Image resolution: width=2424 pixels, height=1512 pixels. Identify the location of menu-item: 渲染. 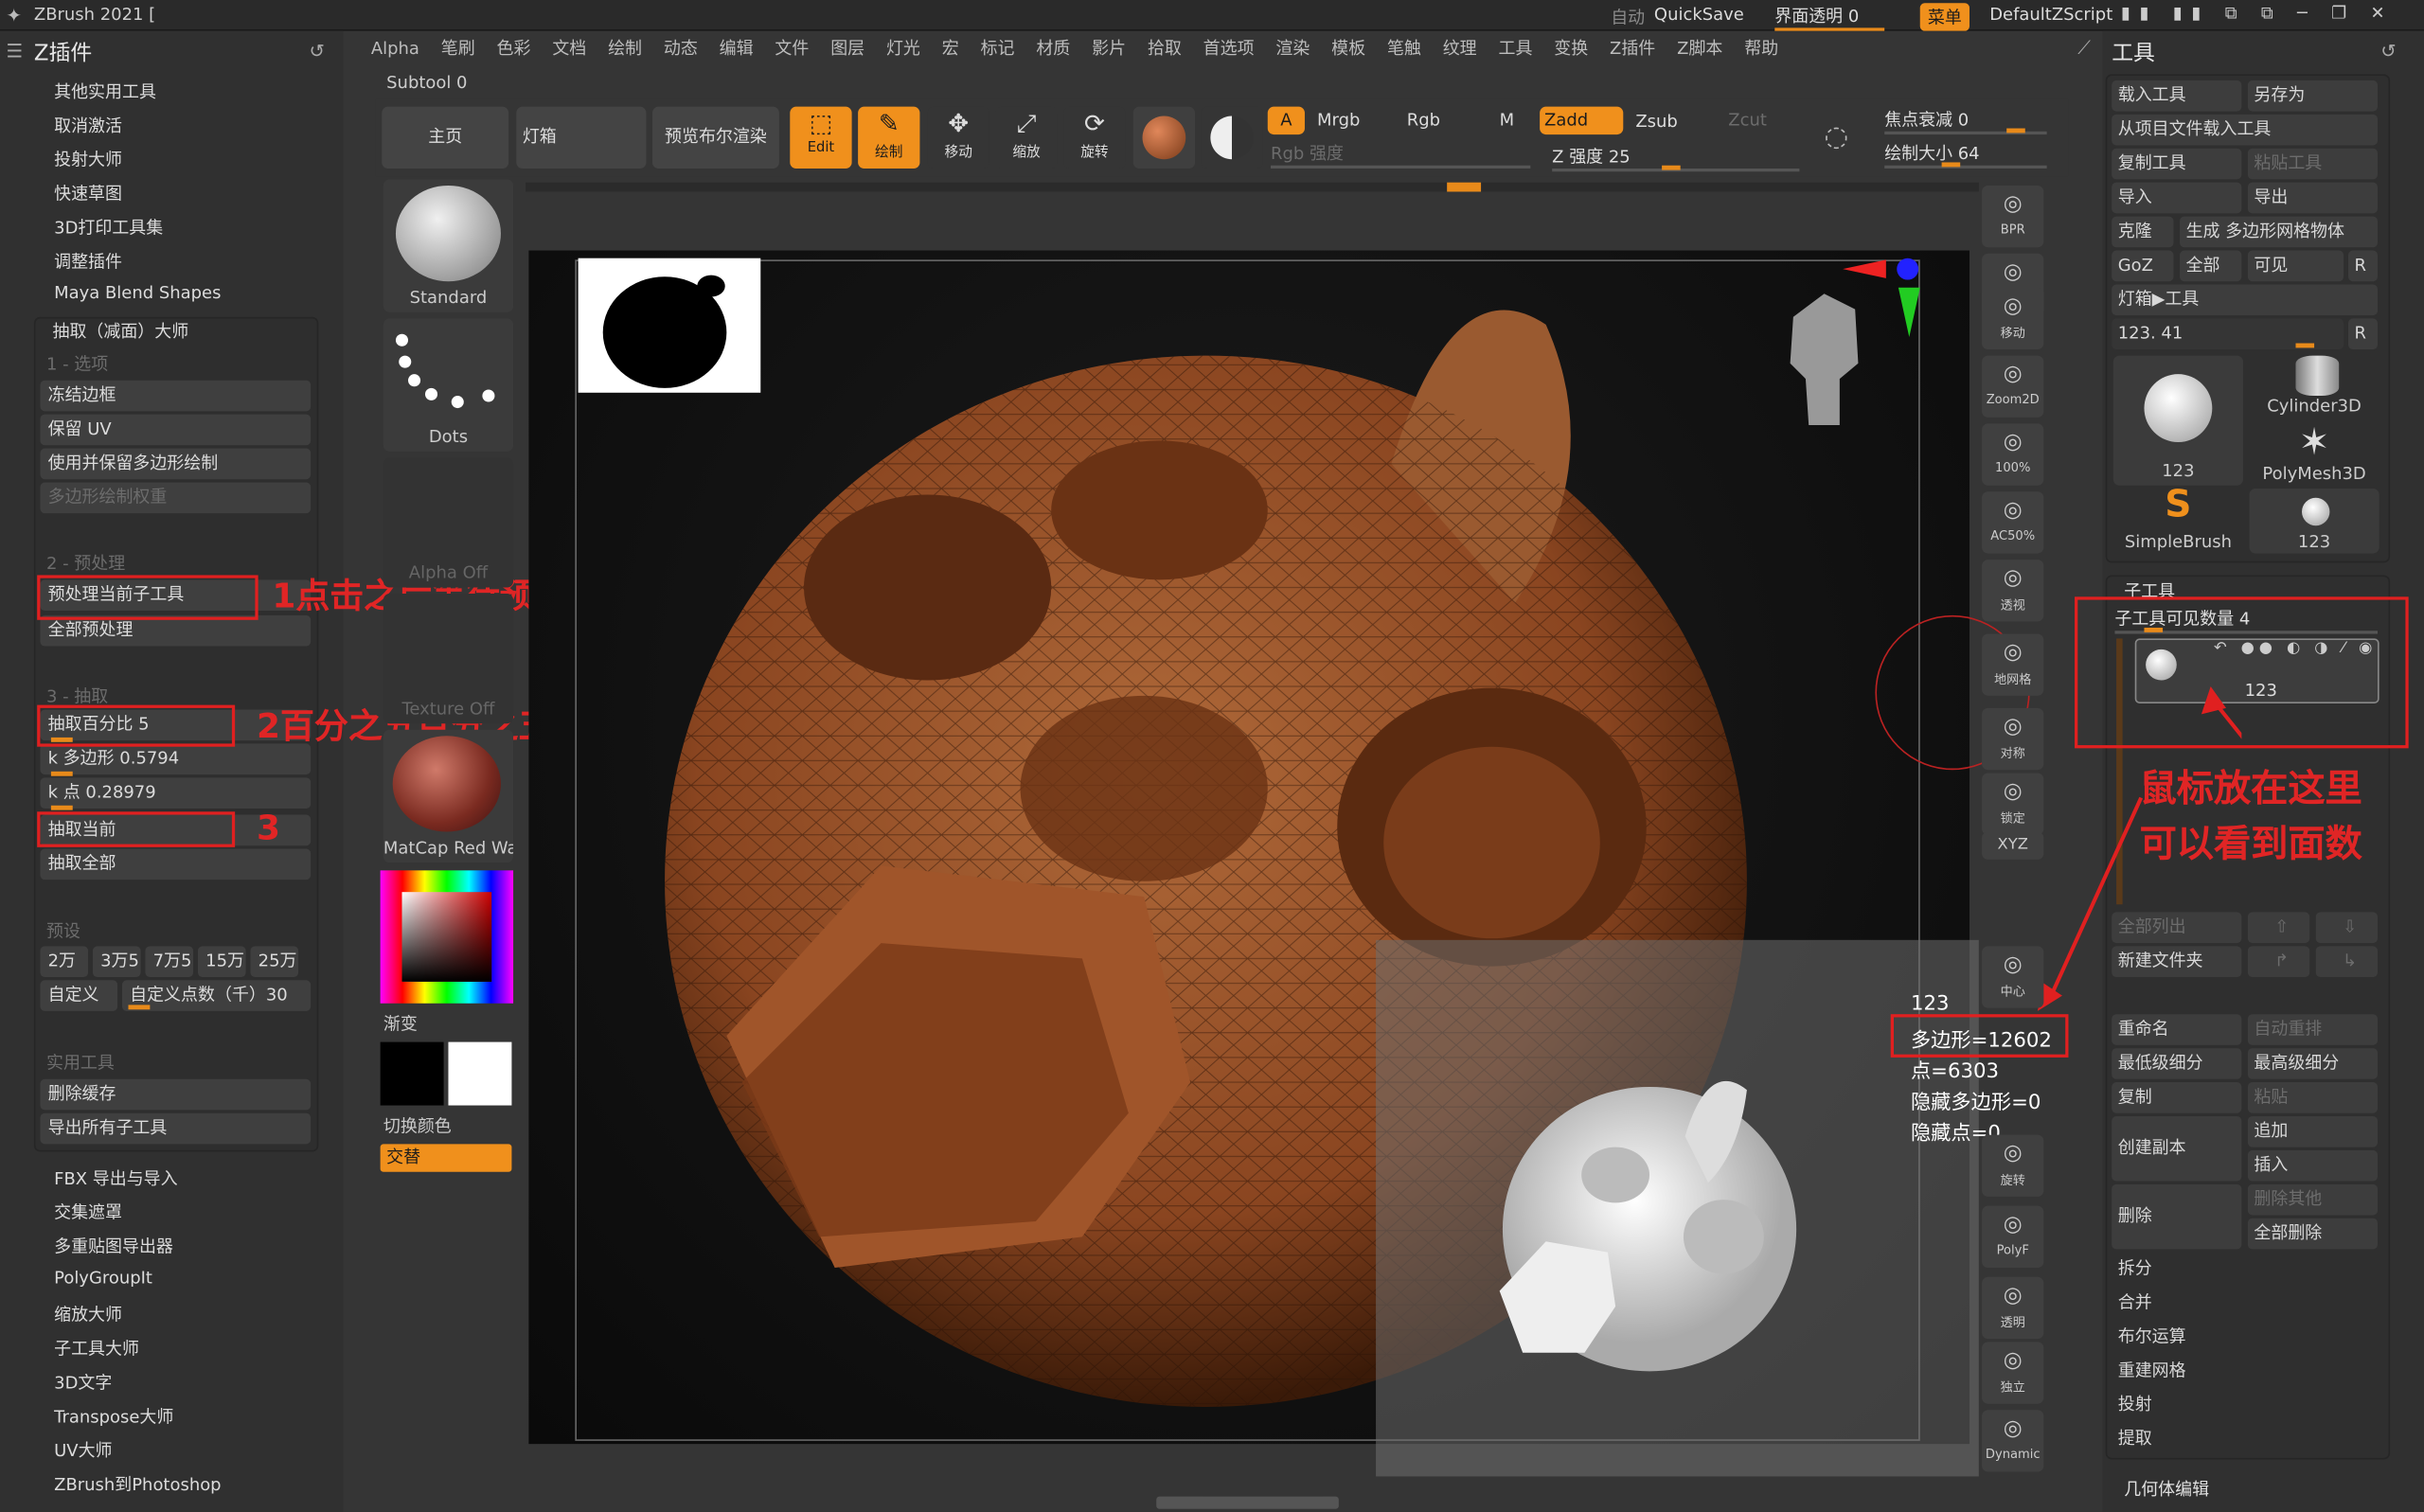
(1292, 49).